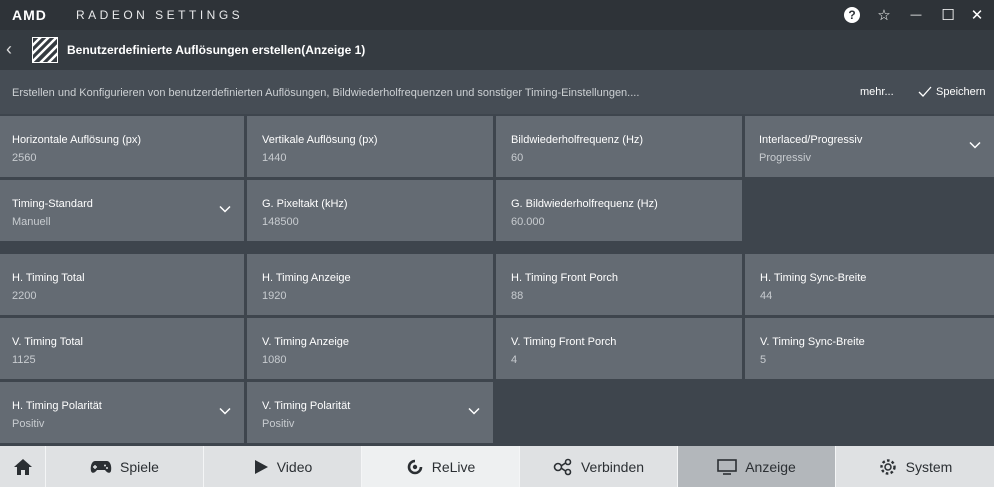  I want to click on back-button: ‹, so click(9, 49).